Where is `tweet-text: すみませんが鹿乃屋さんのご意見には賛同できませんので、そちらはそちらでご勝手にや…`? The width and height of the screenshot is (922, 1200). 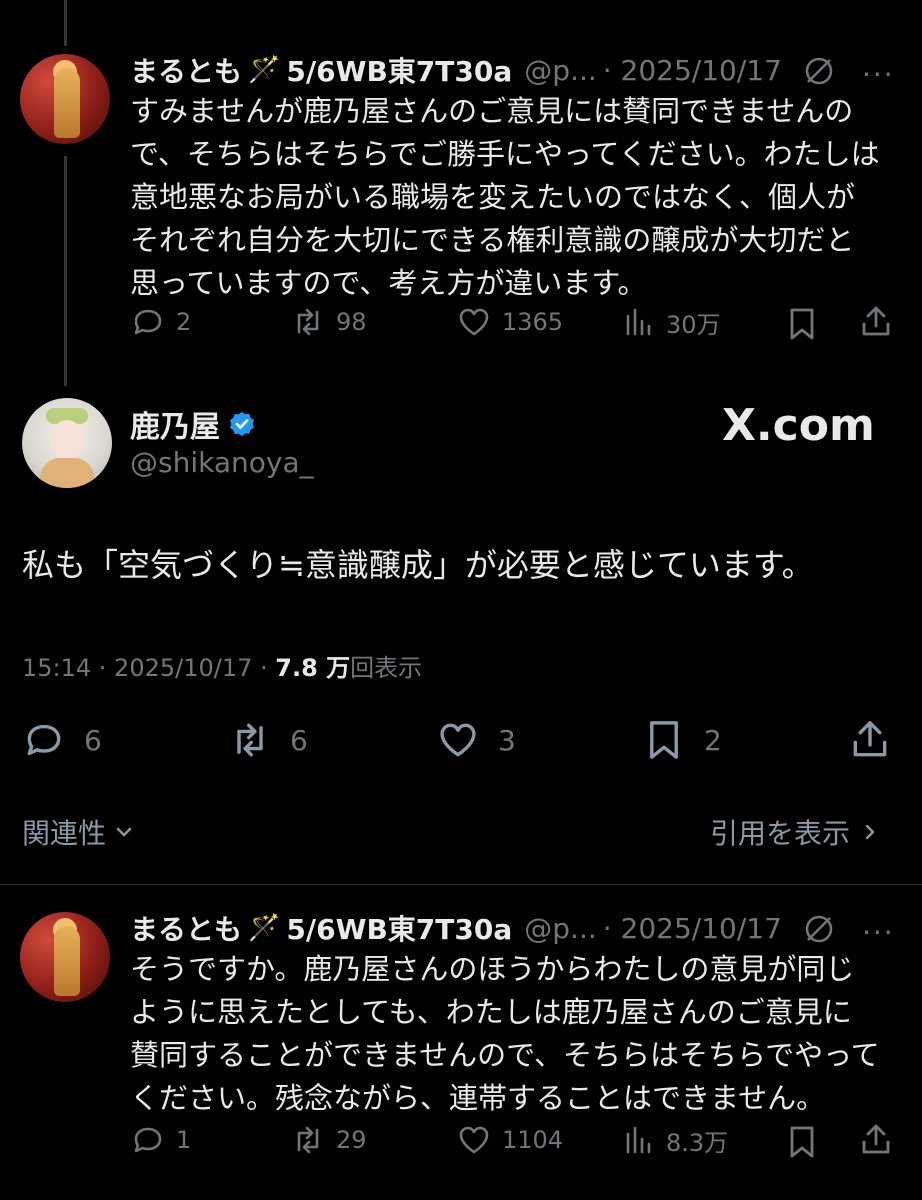 tweet-text: すみませんが鹿乃屋さんのご意見には賛同できませんので、そちらはそちらでご勝手にや… is located at coordinates (505, 197).